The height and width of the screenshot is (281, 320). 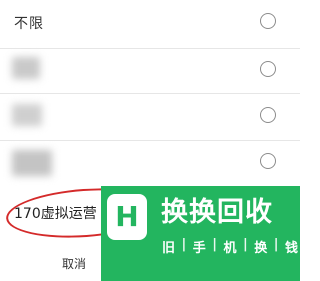 What do you see at coordinates (217, 212) in the screenshot?
I see `watermark-title: 换换回收` at bounding box center [217, 212].